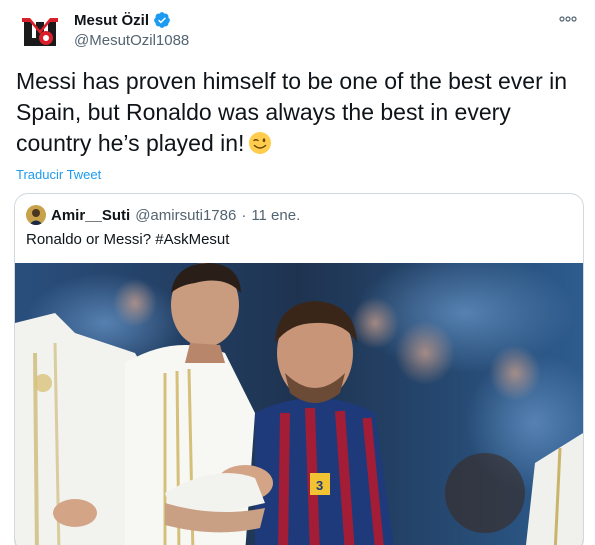  I want to click on quoted-author-avatar, so click(36, 215).